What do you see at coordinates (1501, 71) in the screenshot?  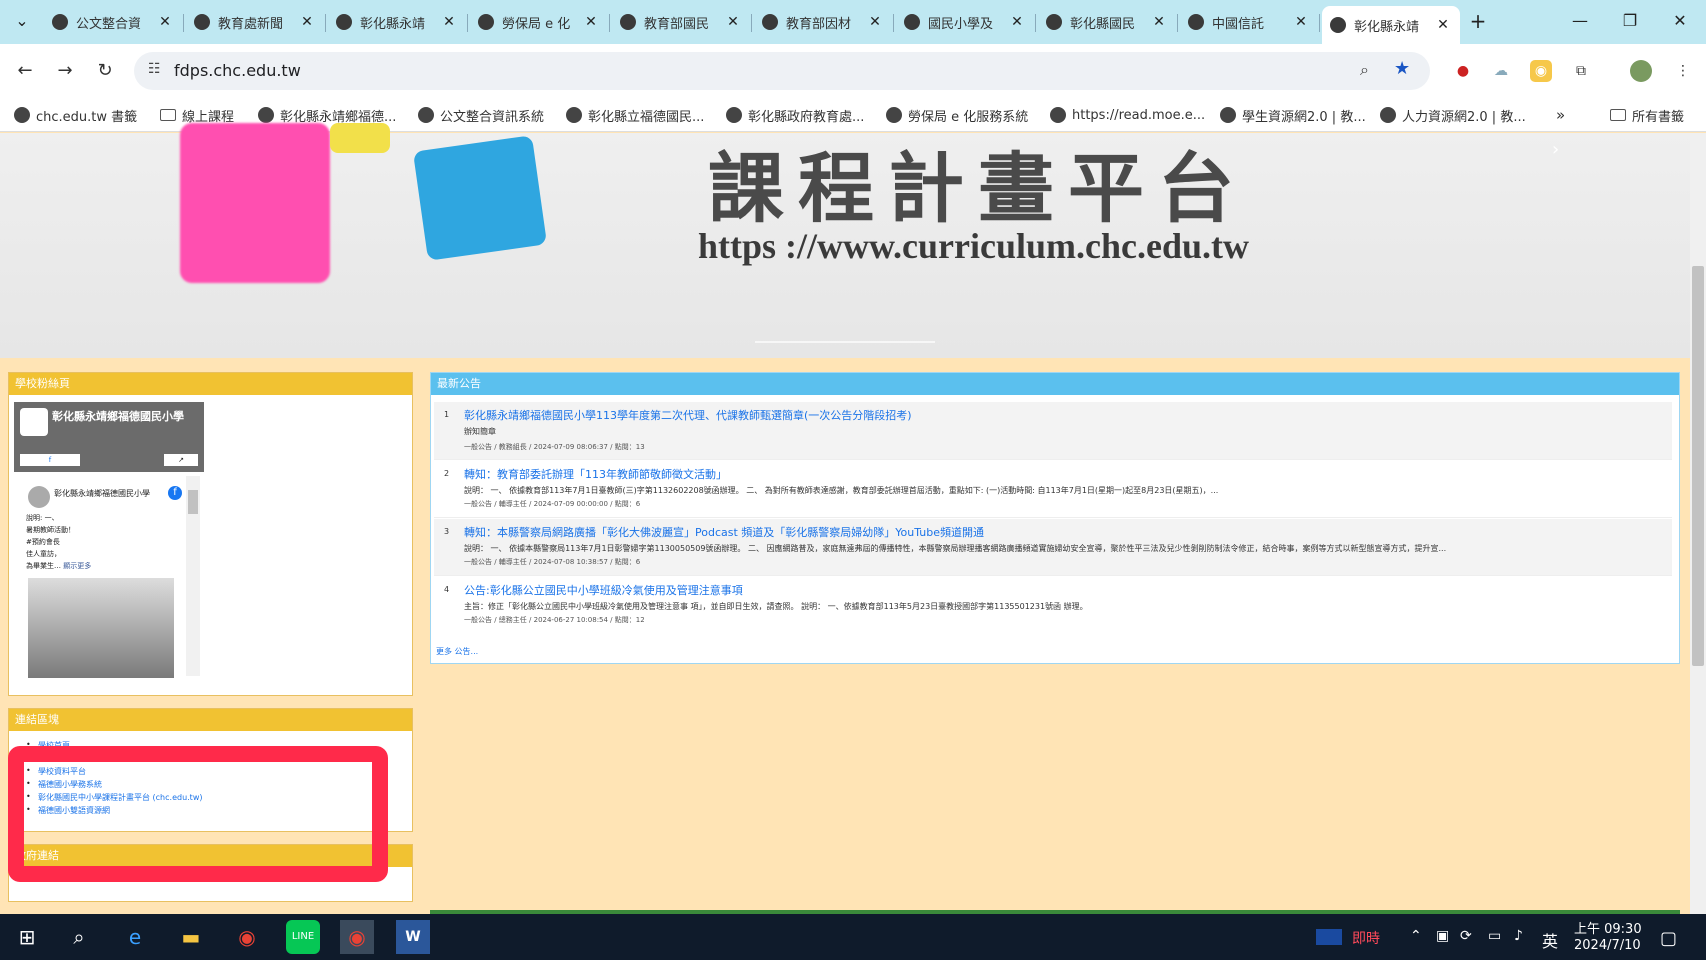 I see `cloud-extension-icon: ☁` at bounding box center [1501, 71].